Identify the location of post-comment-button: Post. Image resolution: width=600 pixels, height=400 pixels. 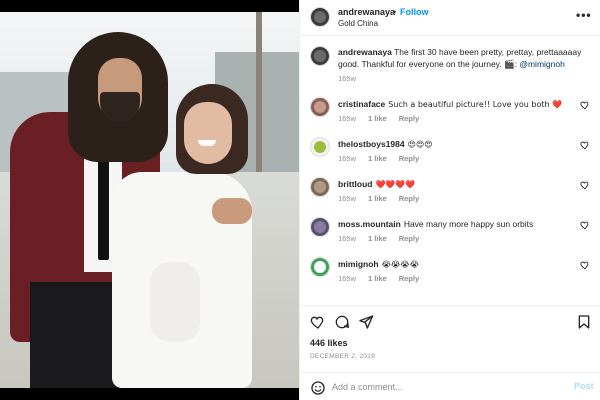
(584, 386).